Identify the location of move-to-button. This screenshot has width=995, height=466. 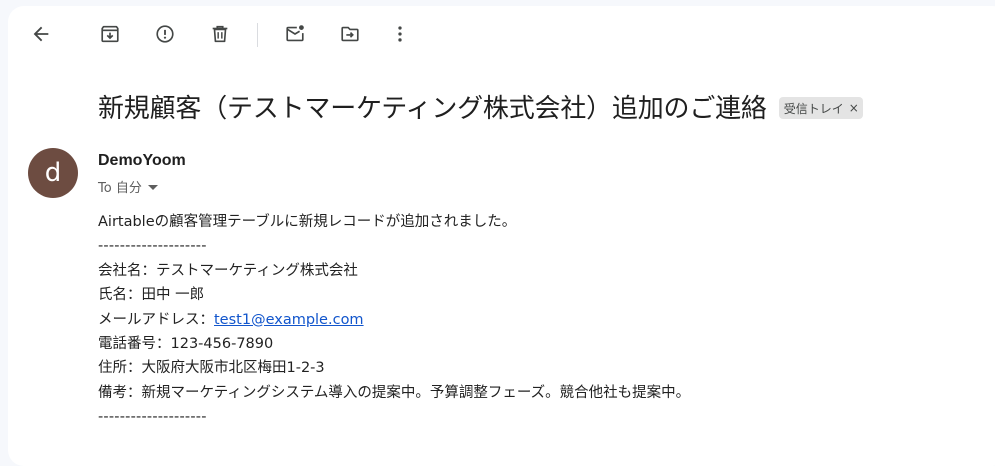
(350, 34).